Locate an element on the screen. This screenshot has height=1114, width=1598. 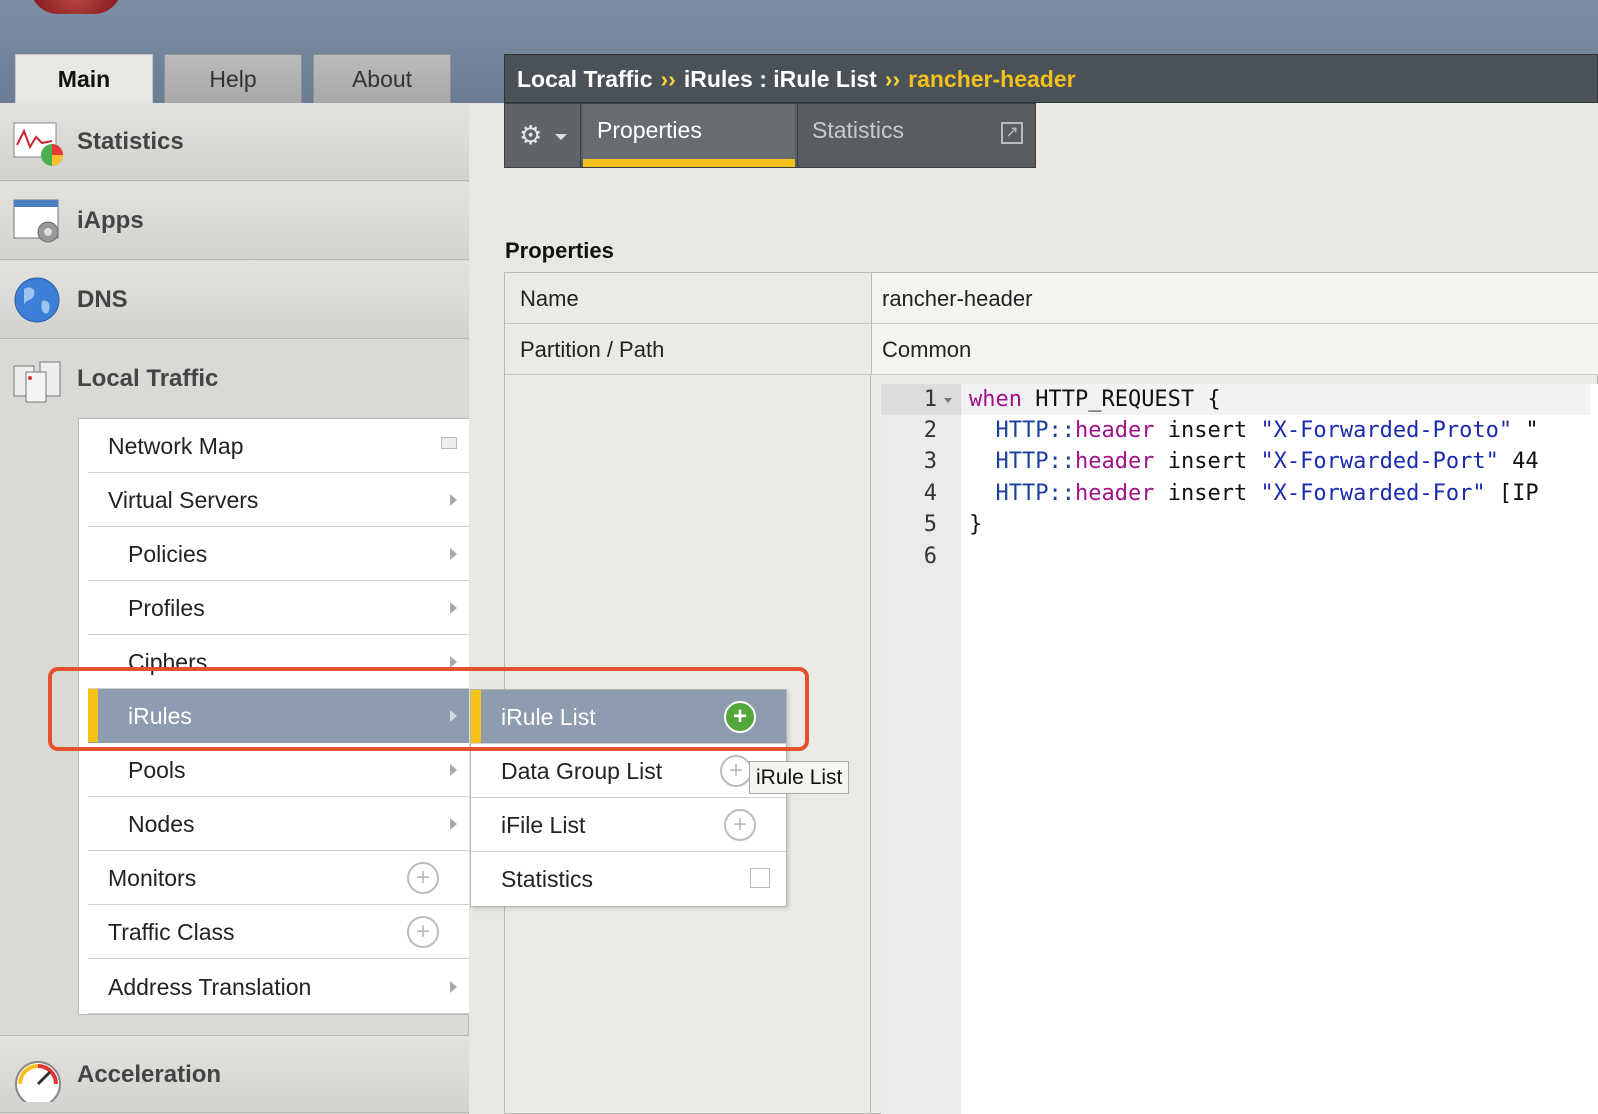
property-row-partition: Partition / Path Common is located at coordinates (1051, 349).